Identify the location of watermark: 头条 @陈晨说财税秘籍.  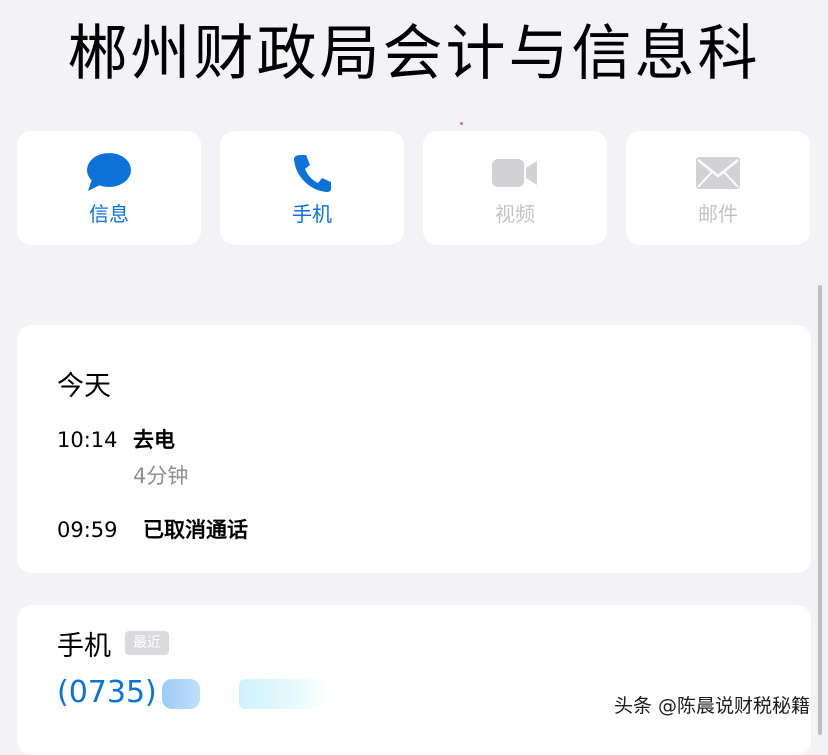
(711, 706).